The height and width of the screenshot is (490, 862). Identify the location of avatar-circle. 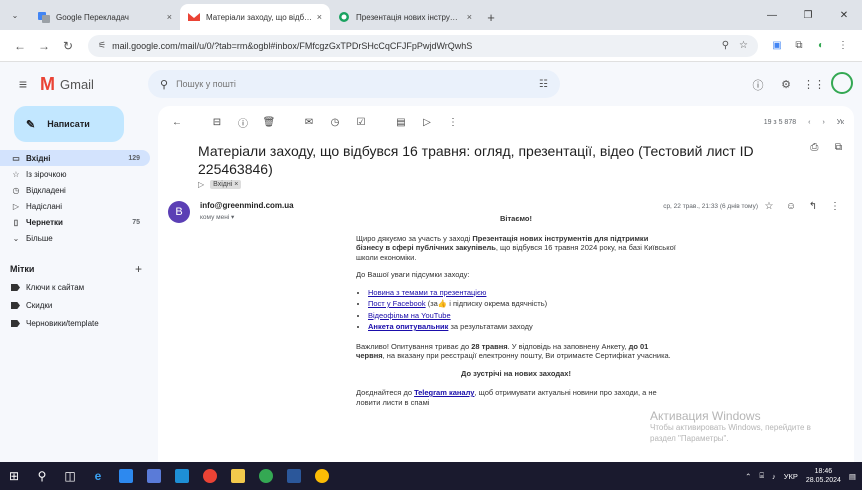
(842, 83).